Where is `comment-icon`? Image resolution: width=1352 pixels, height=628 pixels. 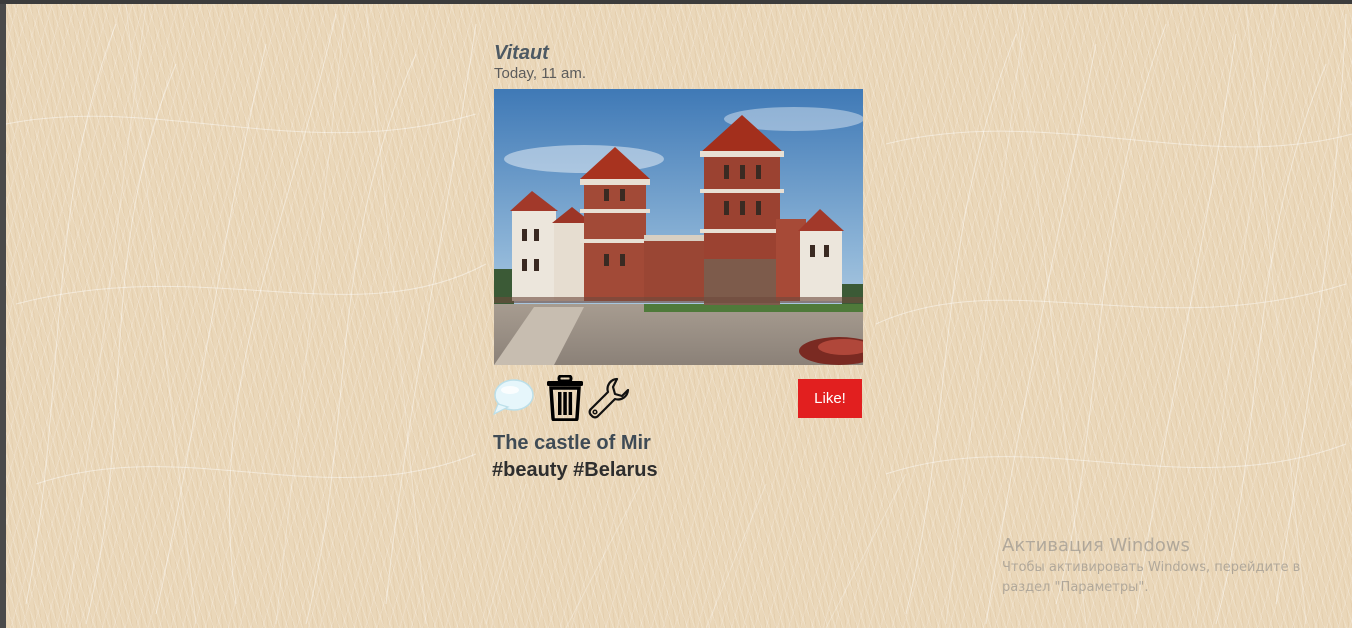
comment-icon is located at coordinates (513, 397).